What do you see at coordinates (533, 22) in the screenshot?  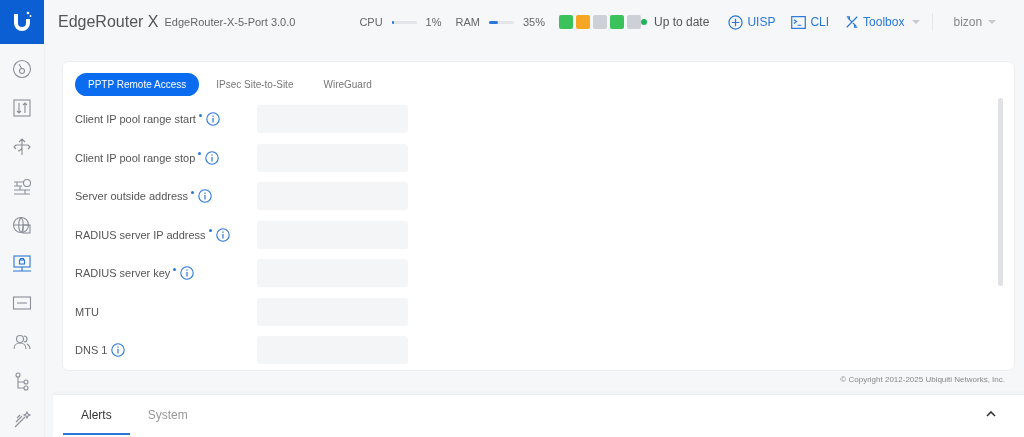 I see `ram-reading: 35%` at bounding box center [533, 22].